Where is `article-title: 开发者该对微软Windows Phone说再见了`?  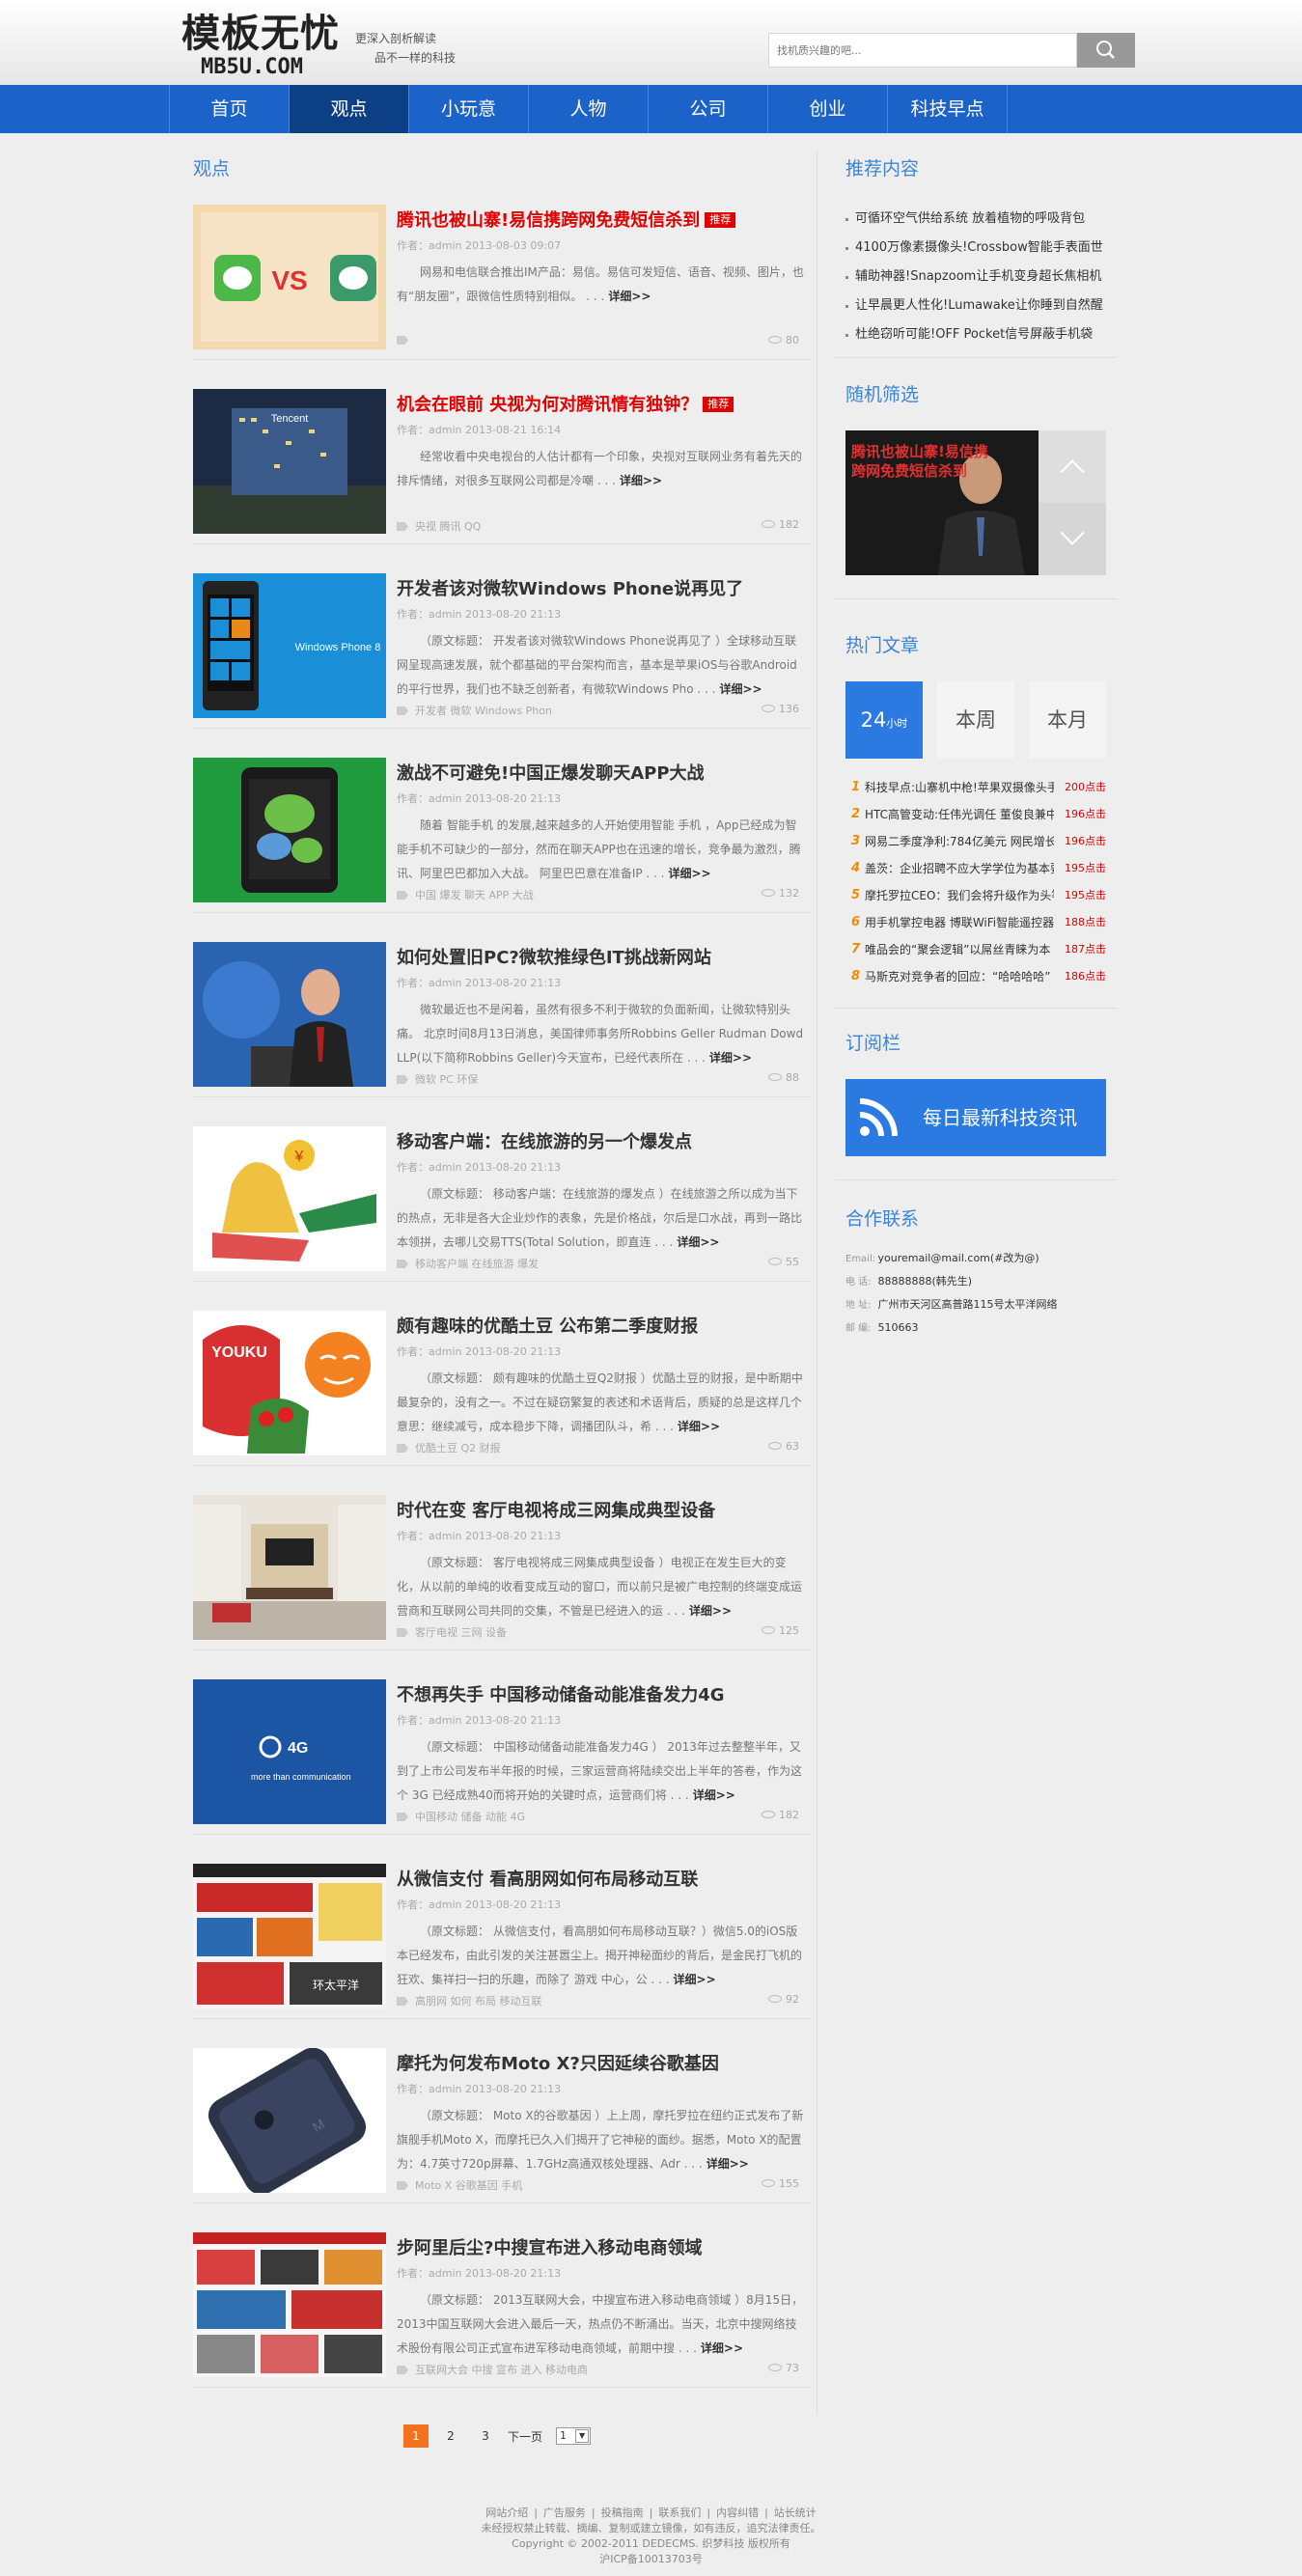
article-title: 开发者该对微软Windows Phone说再见了 is located at coordinates (570, 587).